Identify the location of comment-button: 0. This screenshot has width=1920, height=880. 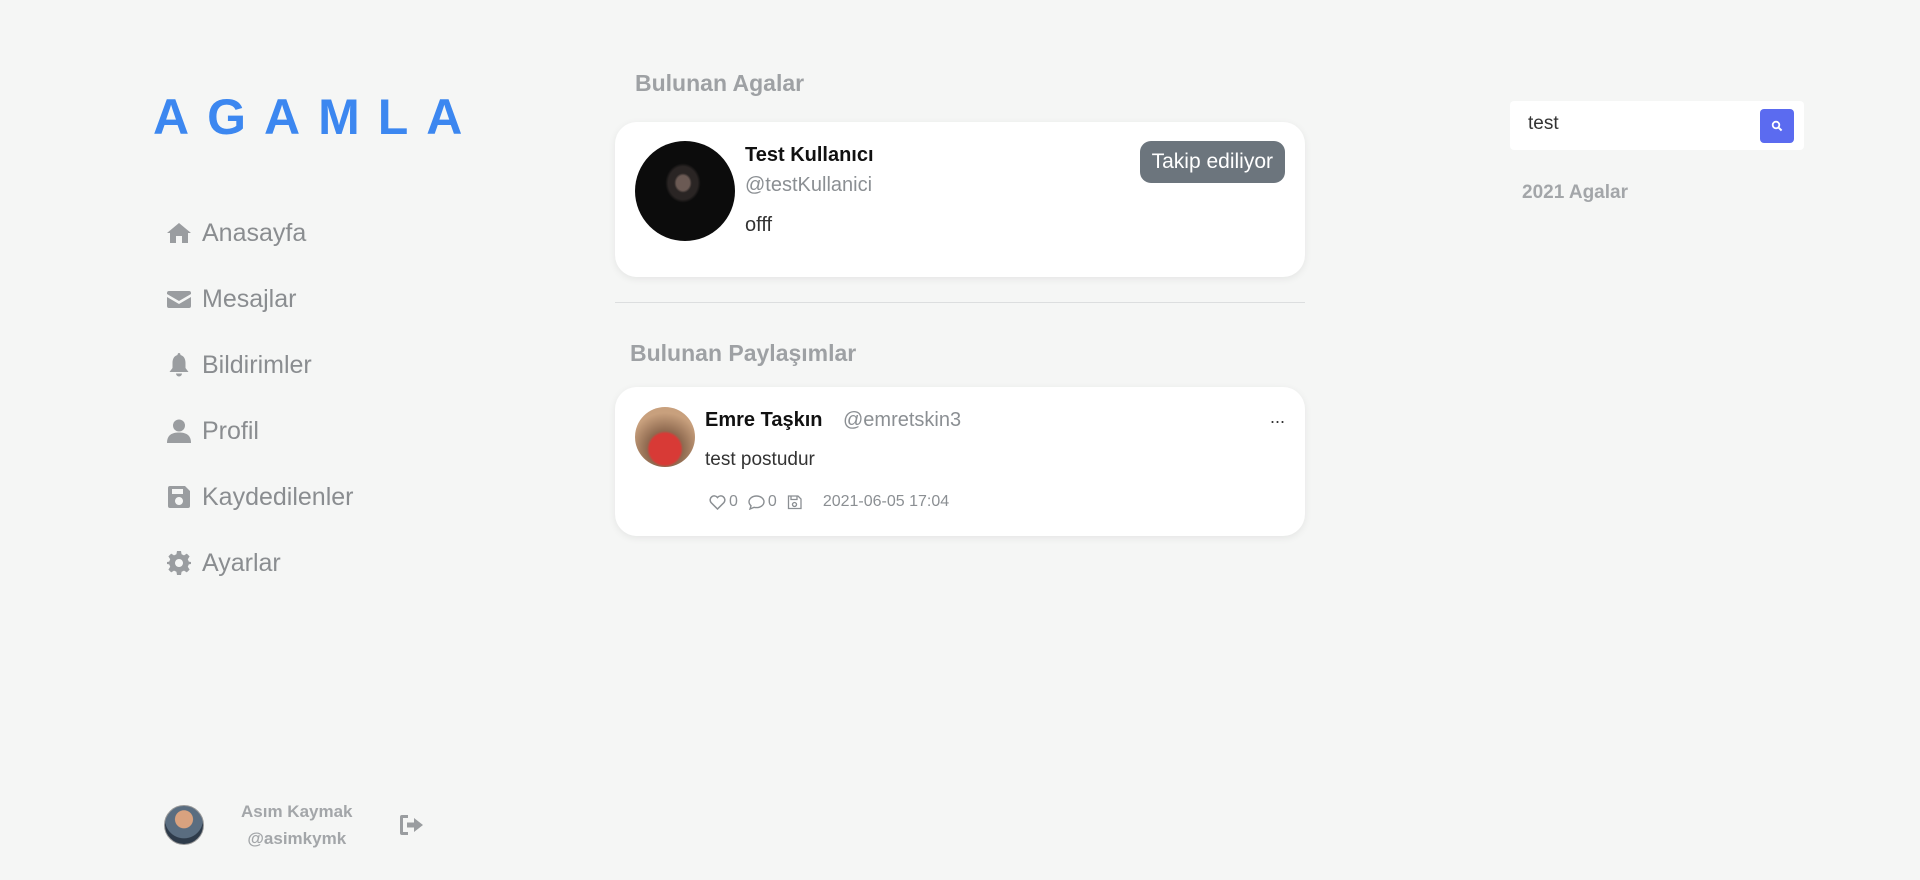
(762, 502).